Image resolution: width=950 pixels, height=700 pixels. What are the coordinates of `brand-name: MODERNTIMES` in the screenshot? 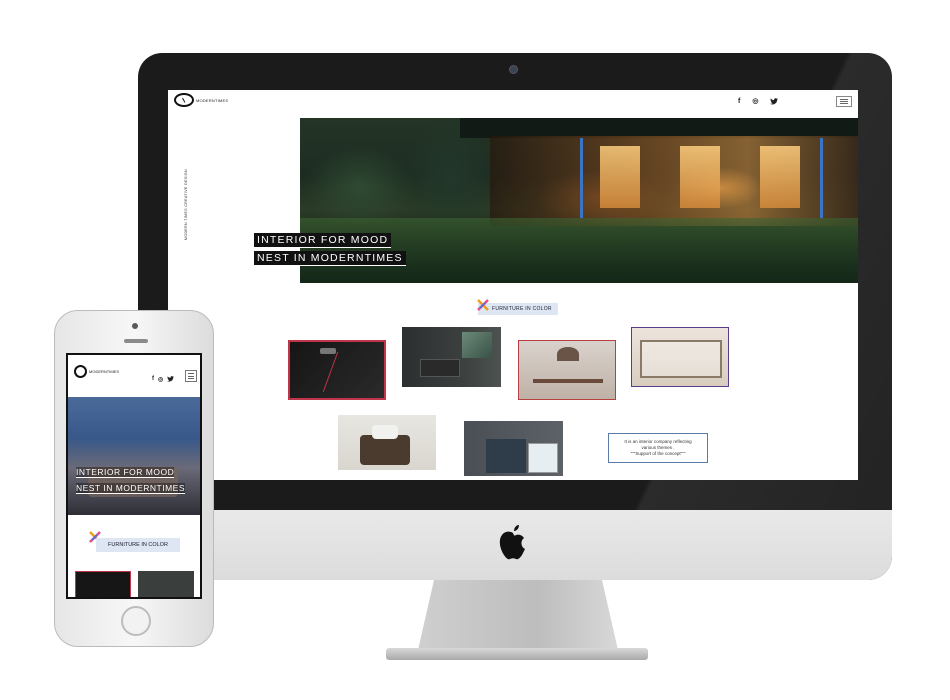 It's located at (212, 100).